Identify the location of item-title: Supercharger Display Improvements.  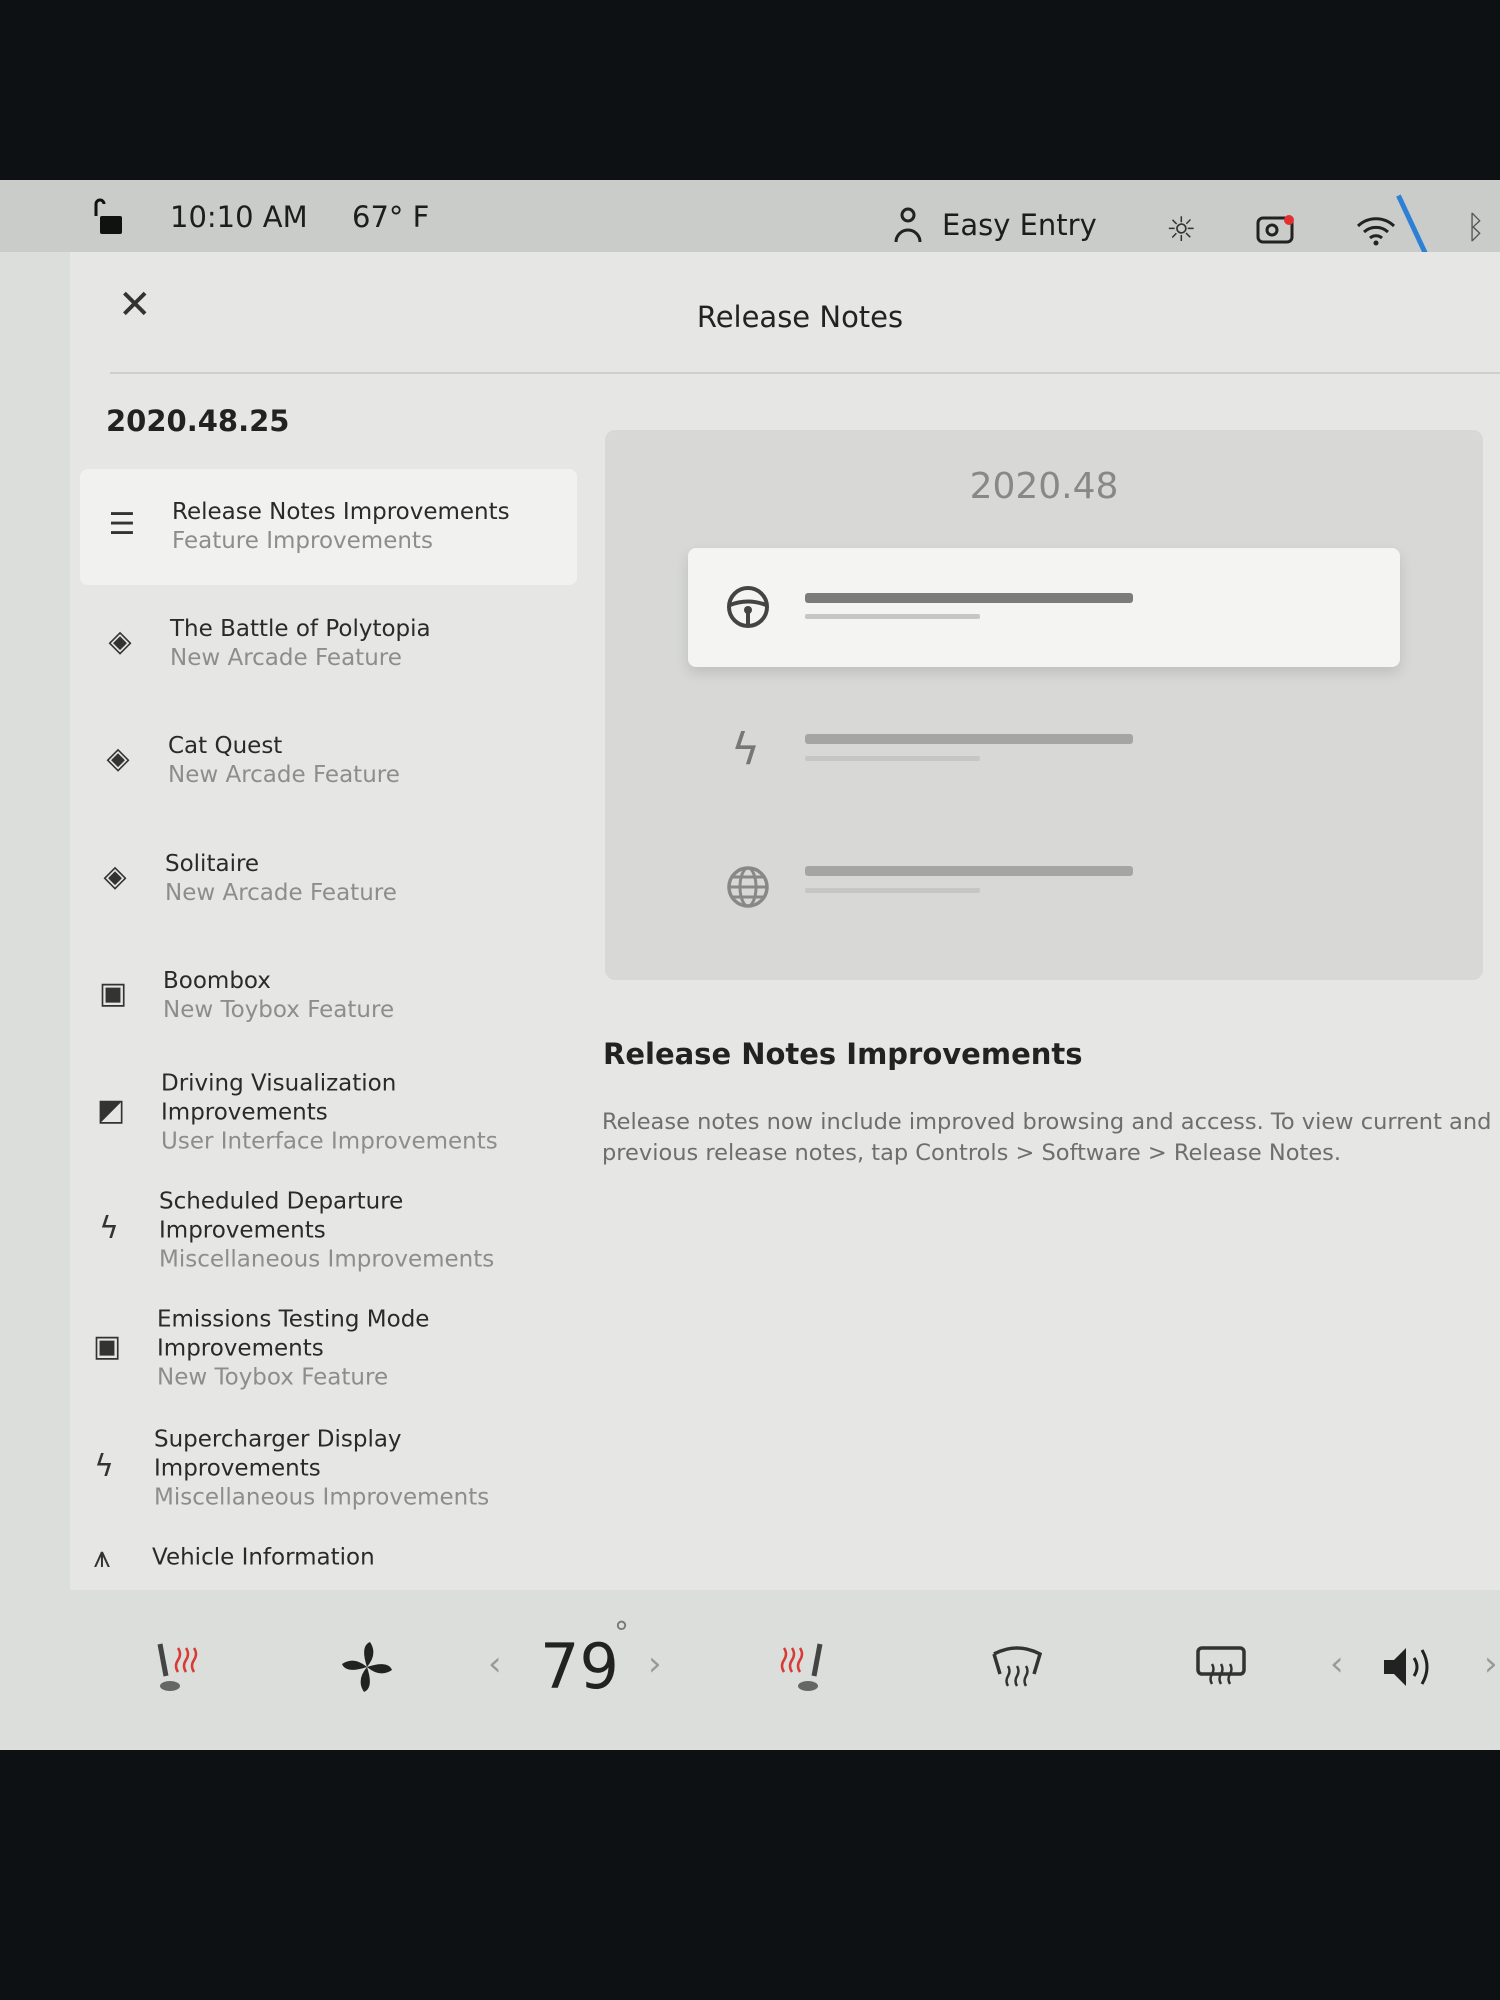
(278, 1454).